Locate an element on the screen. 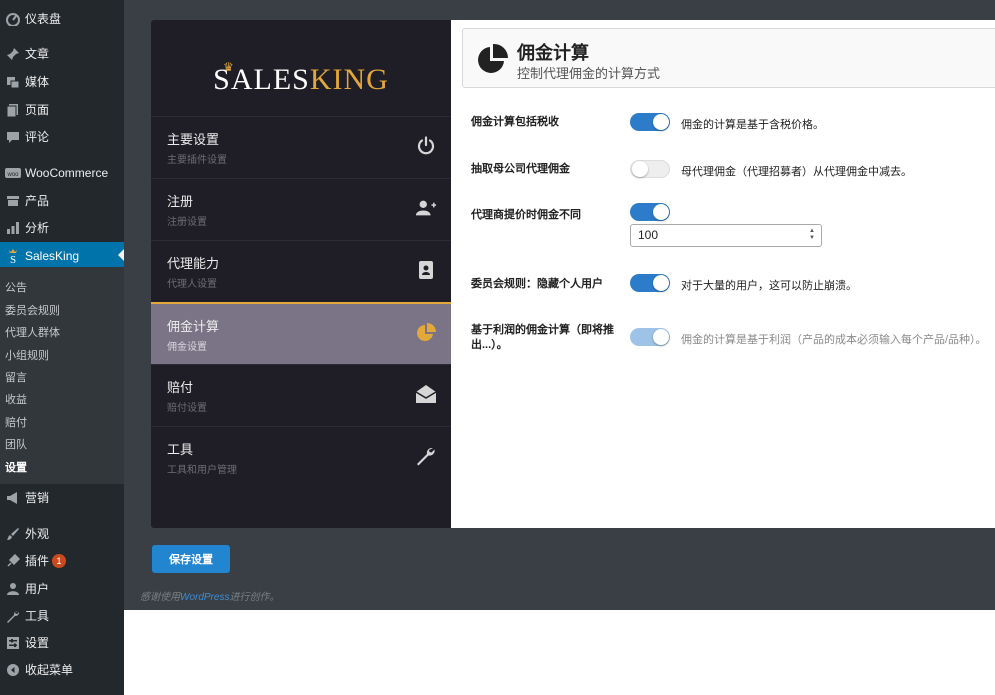 Image resolution: width=995 pixels, height=695 pixels. profit-based-toggle is located at coordinates (650, 337).